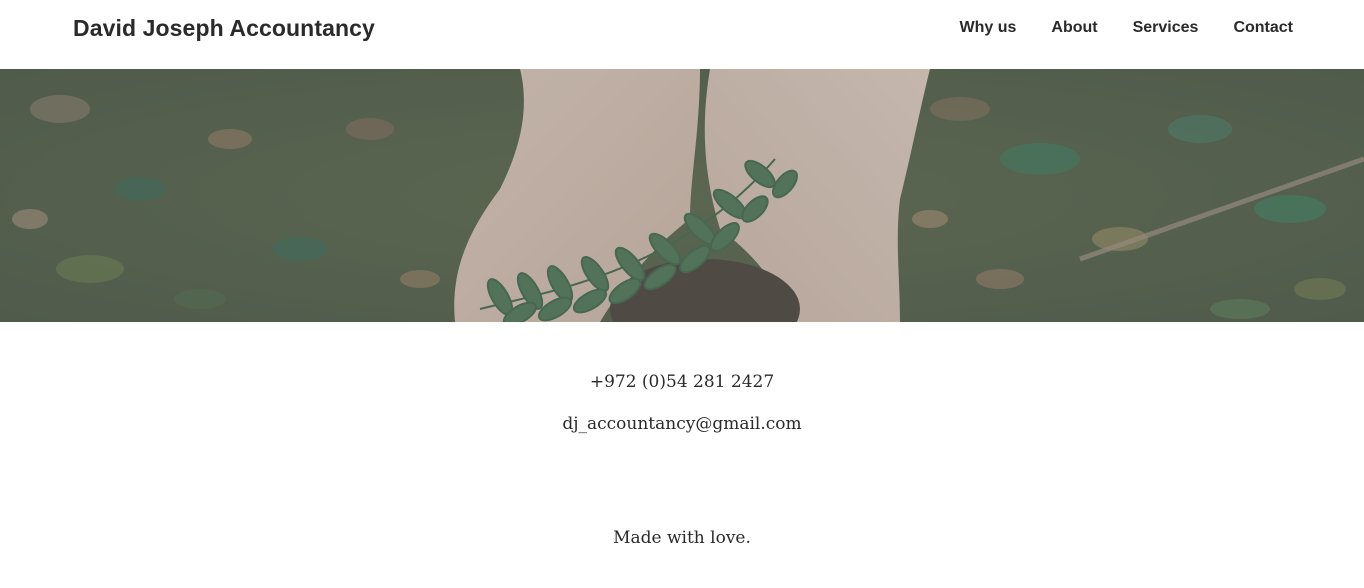 Image resolution: width=1364 pixels, height=588 pixels. I want to click on email-address: dj_accountancy@gmail.com, so click(682, 424).